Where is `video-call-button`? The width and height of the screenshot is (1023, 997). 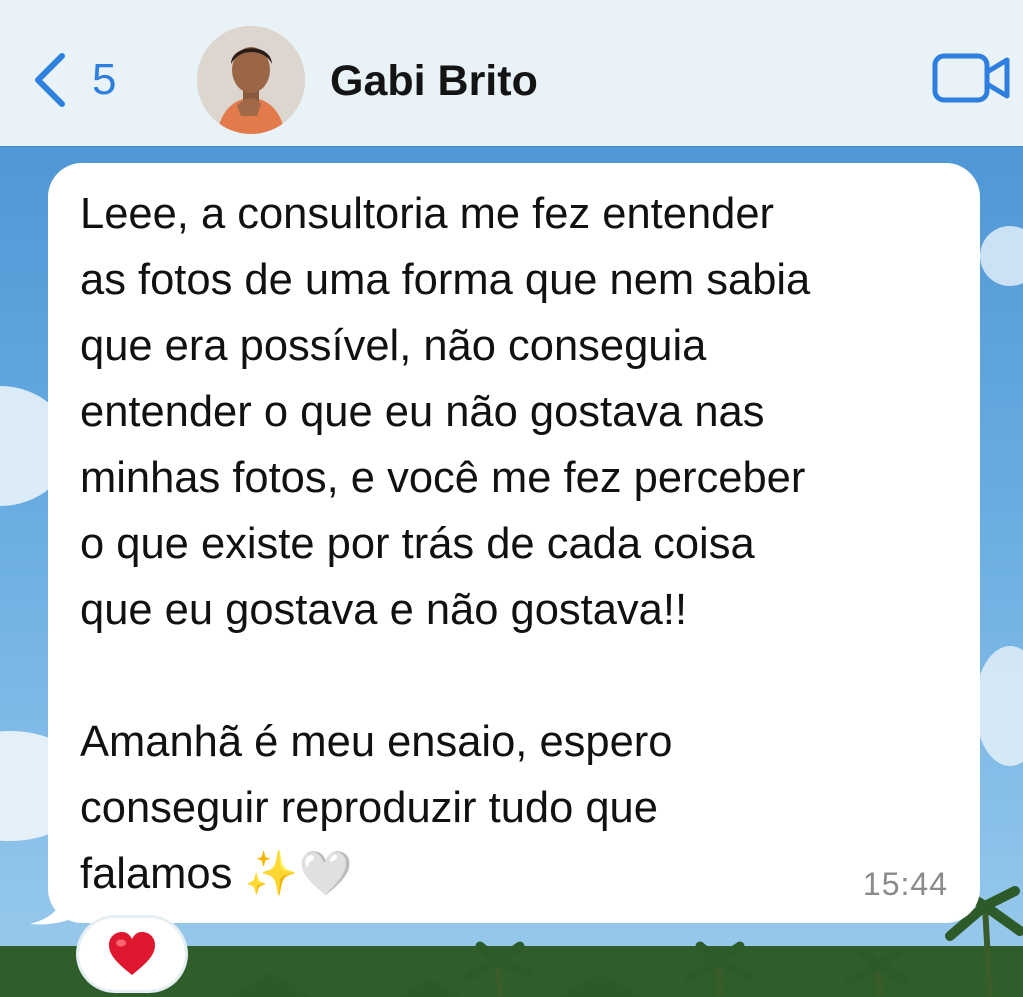
video-call-button is located at coordinates (972, 78).